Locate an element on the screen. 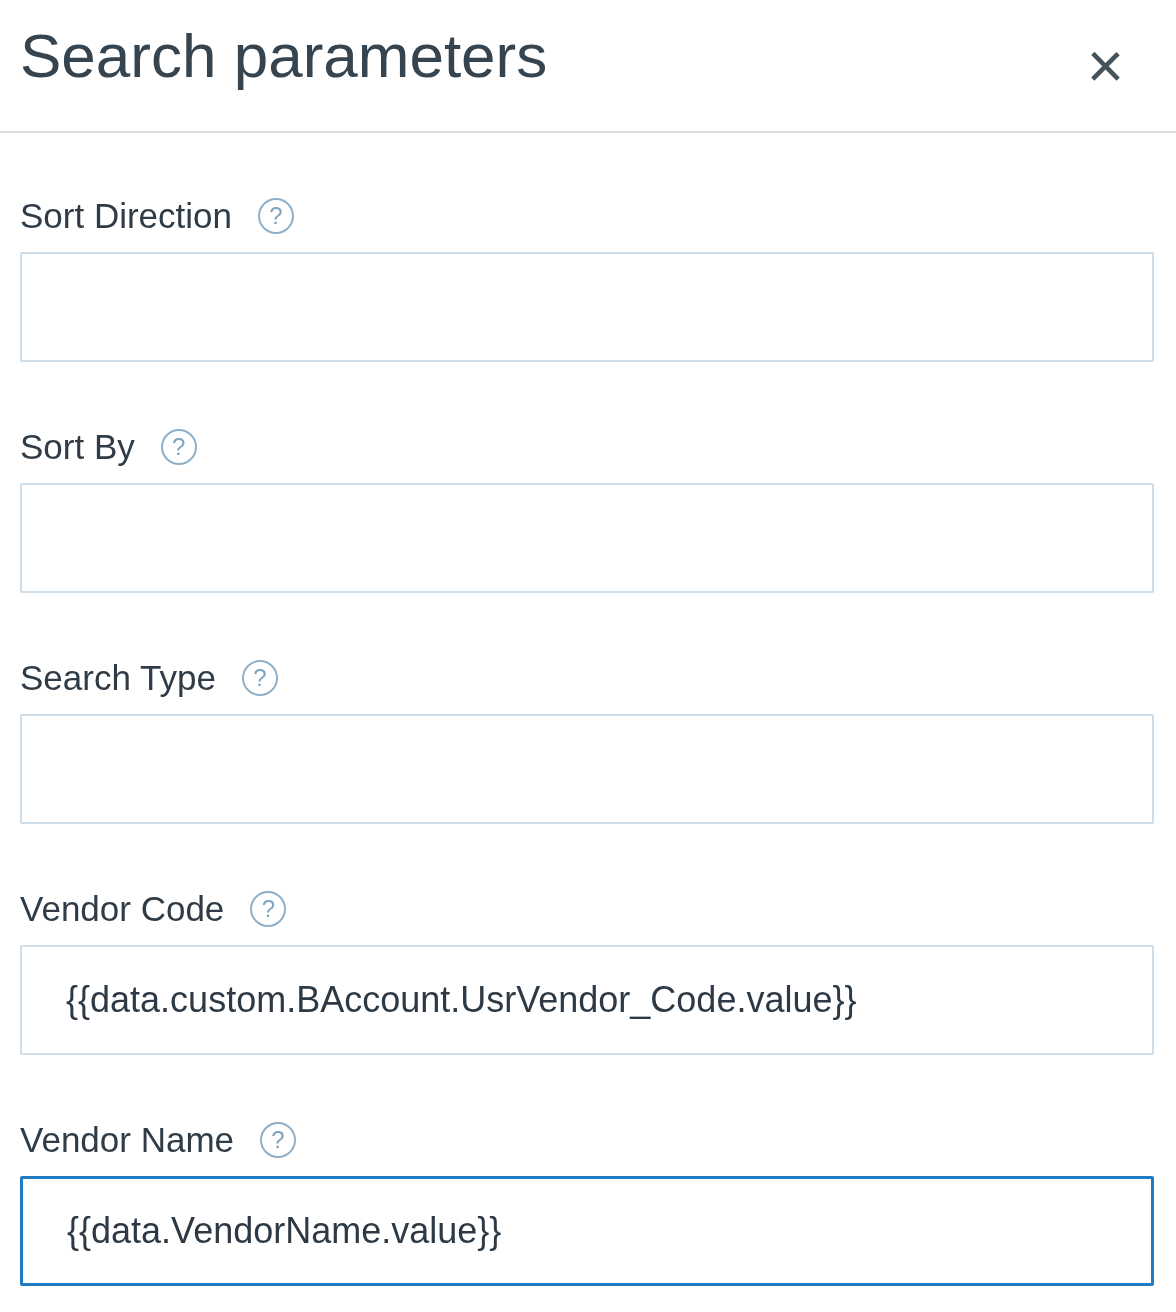 Image resolution: width=1176 pixels, height=1312 pixels. field-label: Sort Direction is located at coordinates (126, 216).